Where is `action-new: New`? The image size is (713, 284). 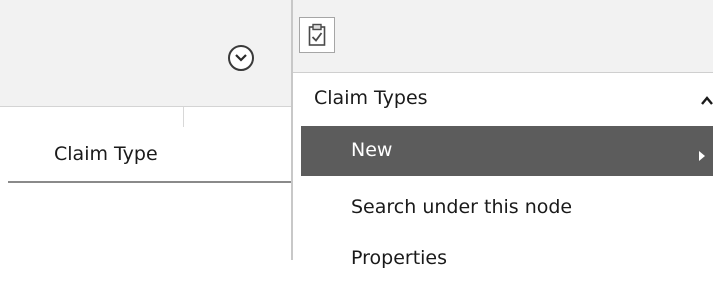
action-new: New is located at coordinates (507, 151).